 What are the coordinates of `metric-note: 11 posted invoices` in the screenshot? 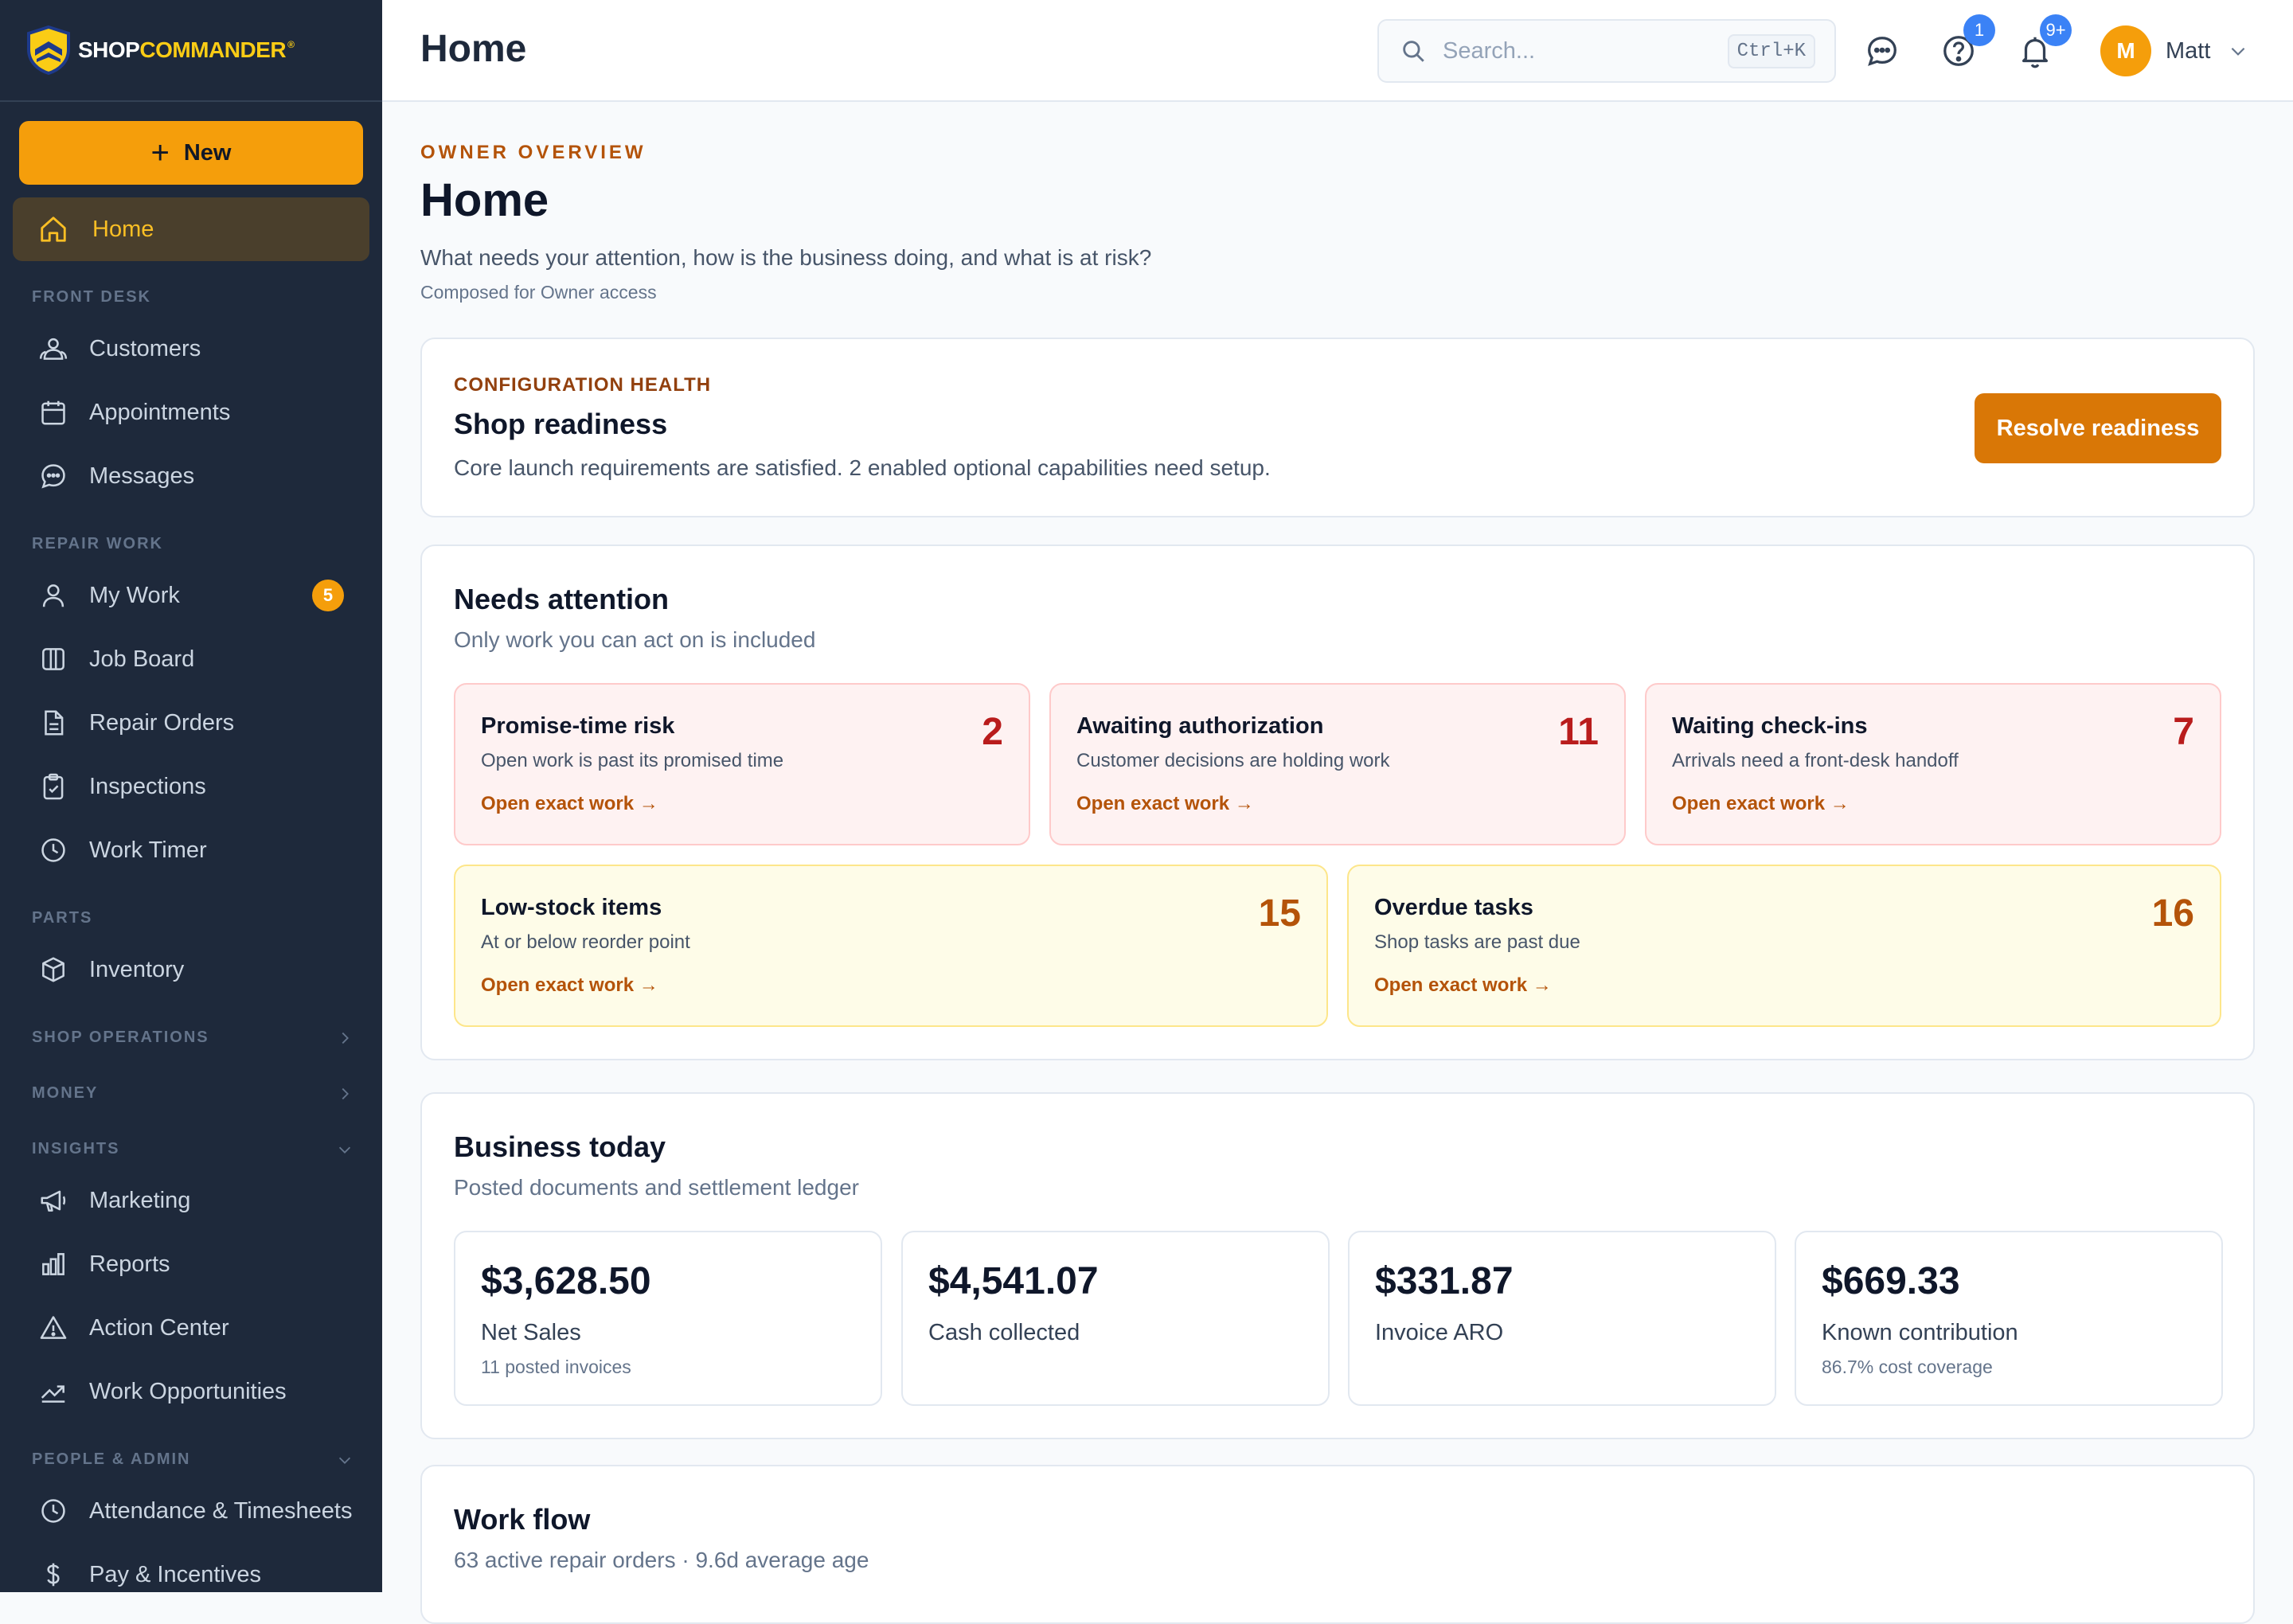 It's located at (556, 1367).